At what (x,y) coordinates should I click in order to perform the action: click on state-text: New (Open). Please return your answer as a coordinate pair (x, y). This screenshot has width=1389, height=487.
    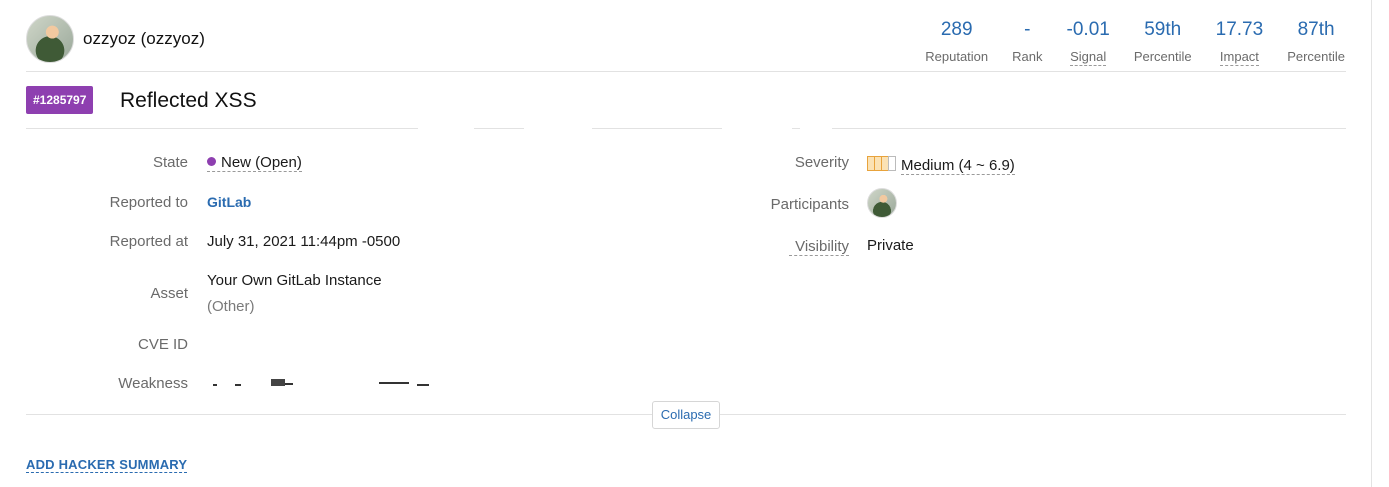
    Looking at the image, I should click on (261, 162).